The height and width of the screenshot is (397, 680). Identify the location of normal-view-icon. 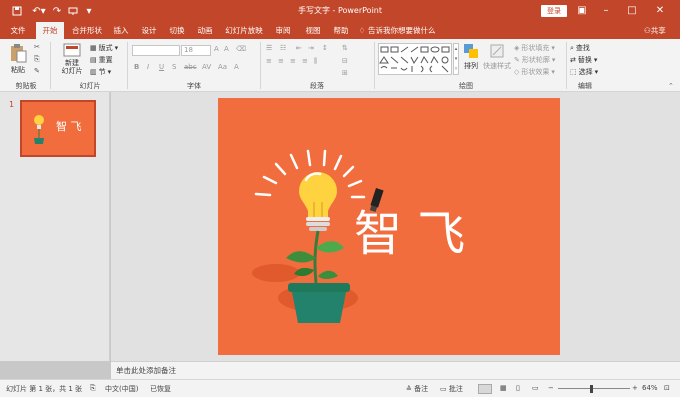
(485, 389).